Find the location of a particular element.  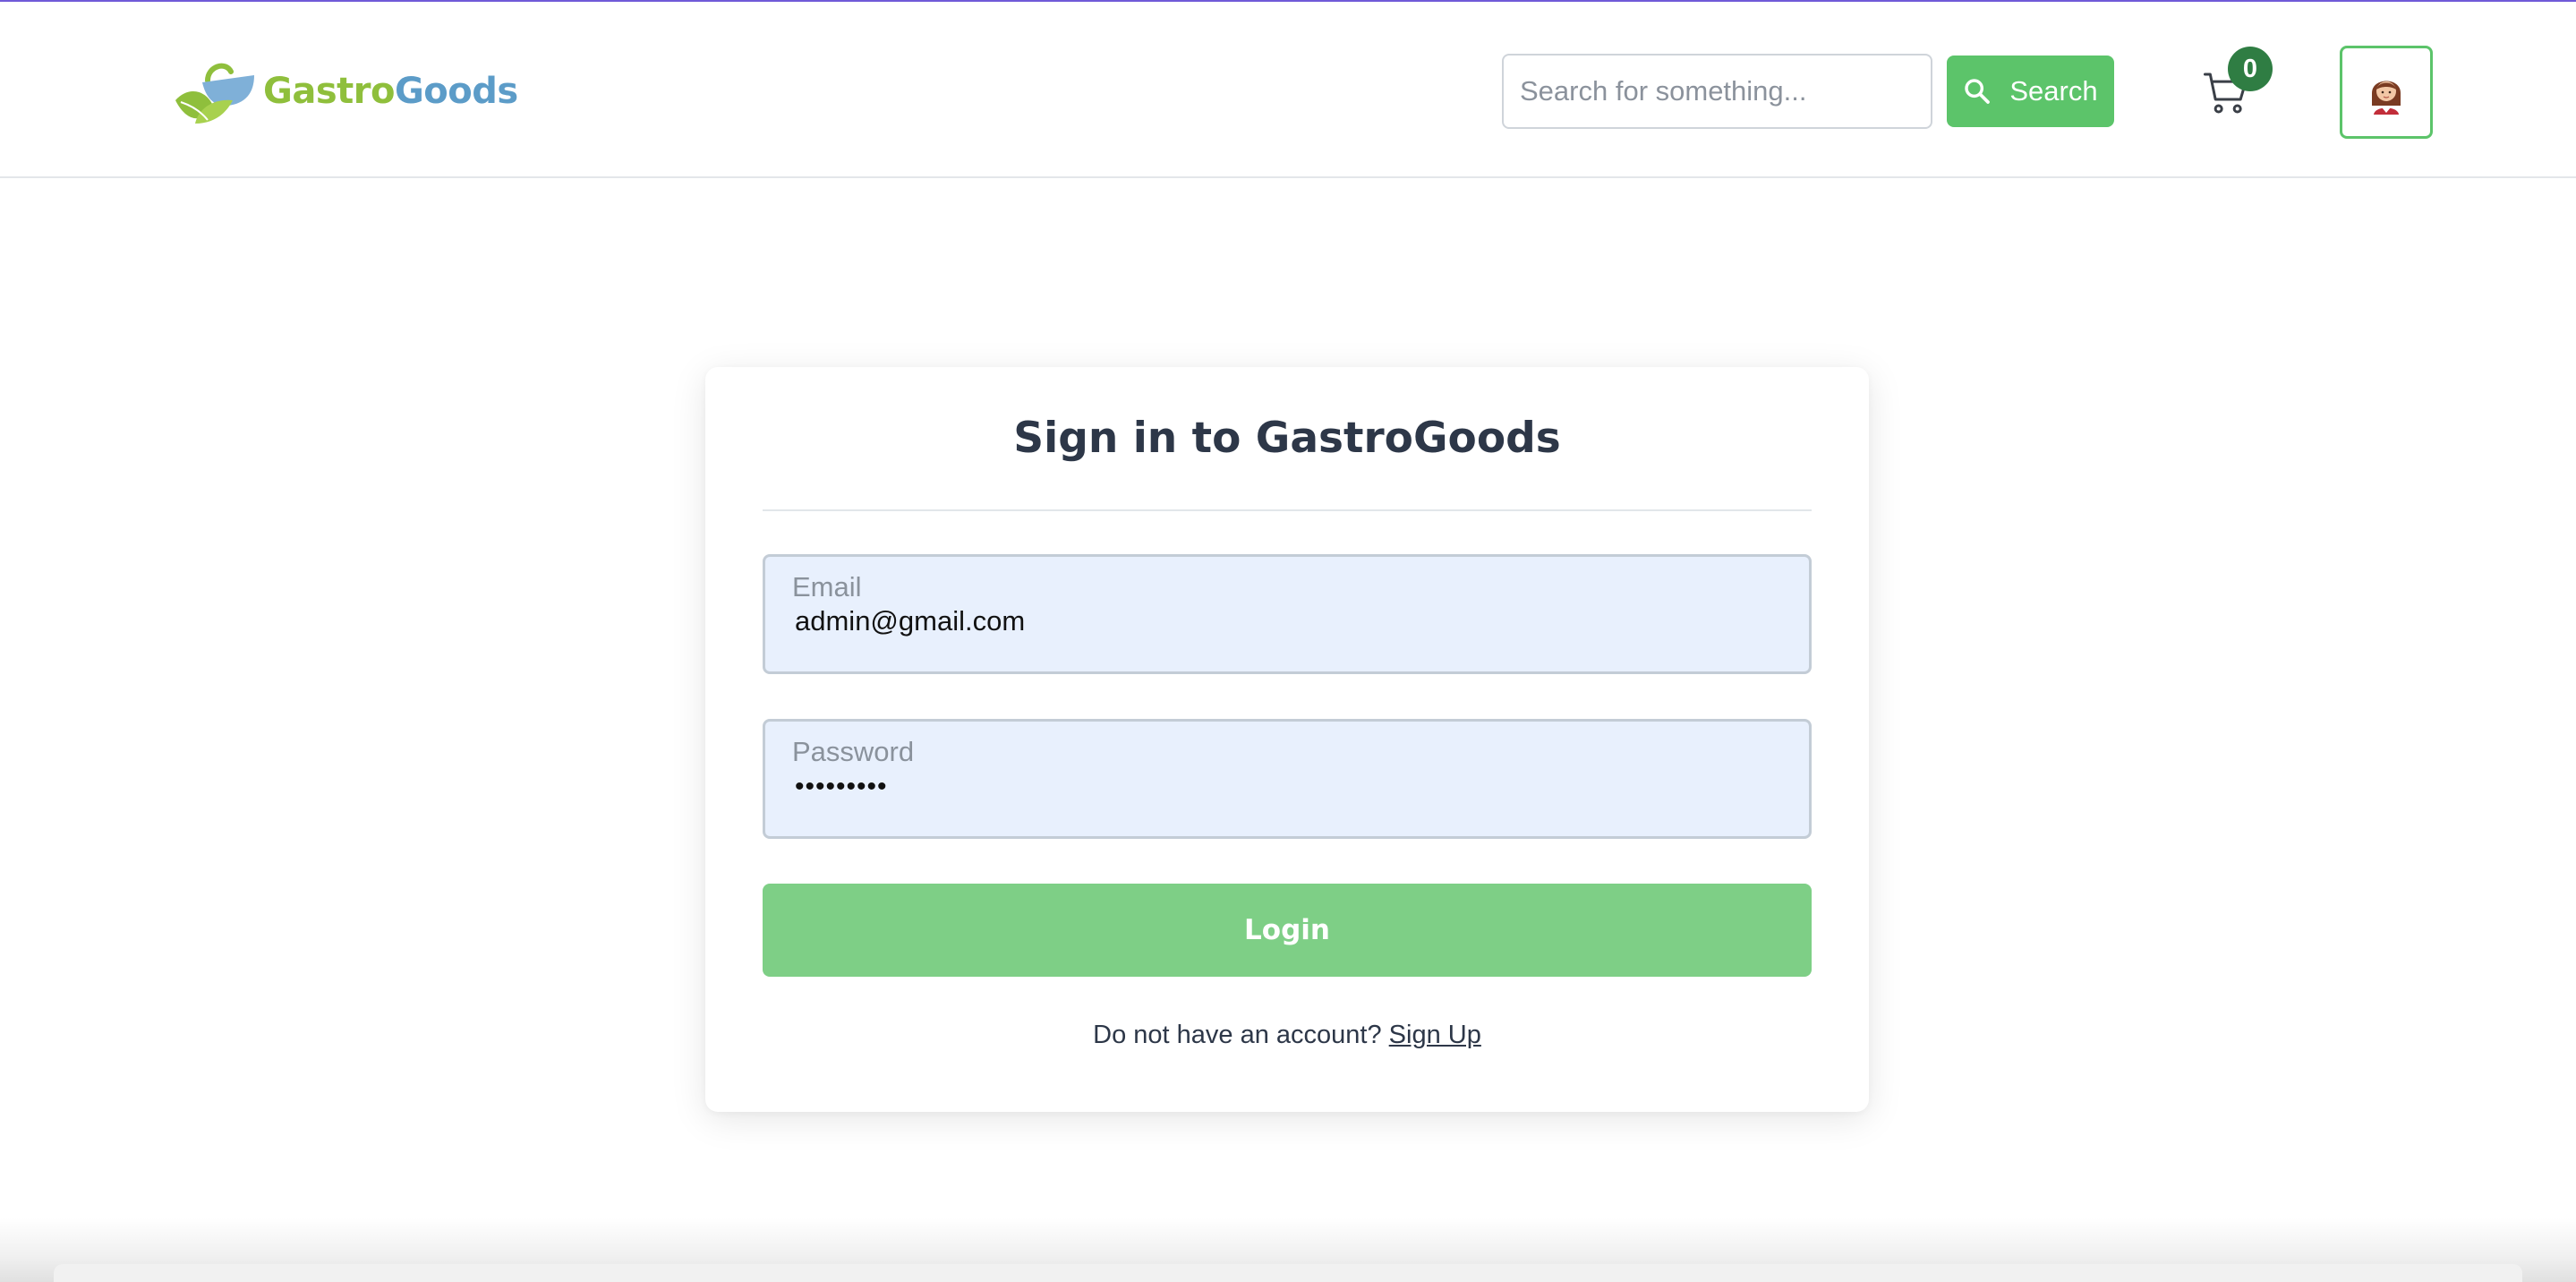

login-button: Login is located at coordinates (1287, 930).